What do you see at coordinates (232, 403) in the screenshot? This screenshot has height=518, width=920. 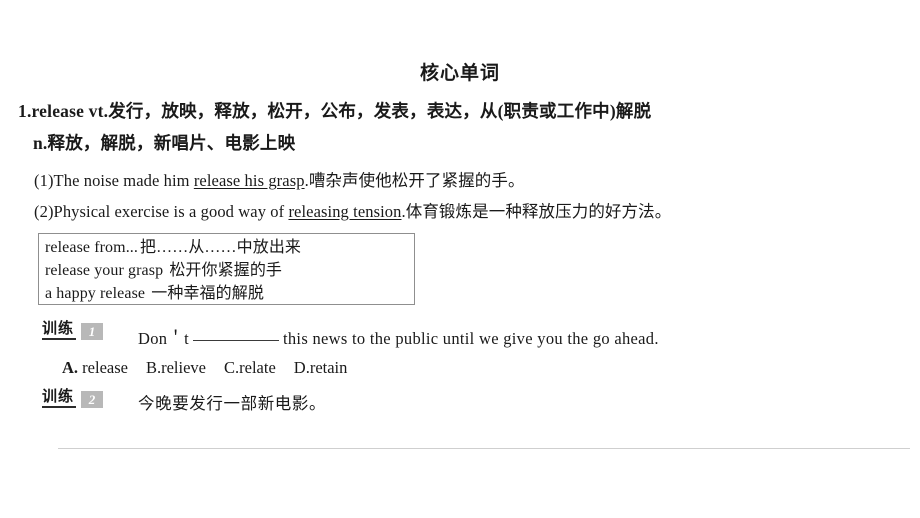 I see `drill-2-prompt: 今晚要发行一部新电影。` at bounding box center [232, 403].